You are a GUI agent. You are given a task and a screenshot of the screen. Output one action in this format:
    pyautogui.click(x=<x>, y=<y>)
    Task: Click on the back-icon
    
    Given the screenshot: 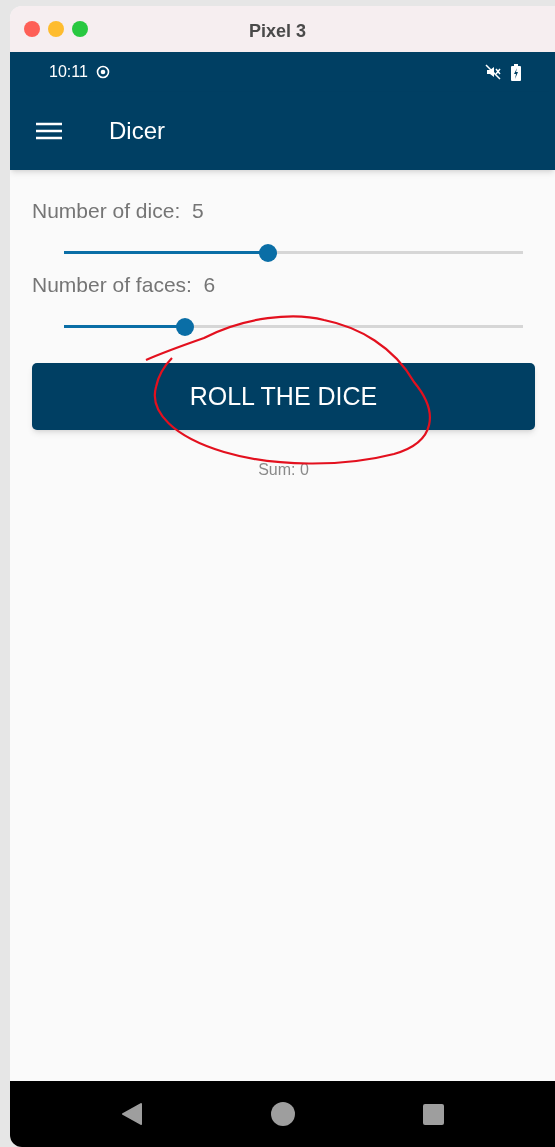 What is the action you would take?
    pyautogui.click(x=132, y=1114)
    